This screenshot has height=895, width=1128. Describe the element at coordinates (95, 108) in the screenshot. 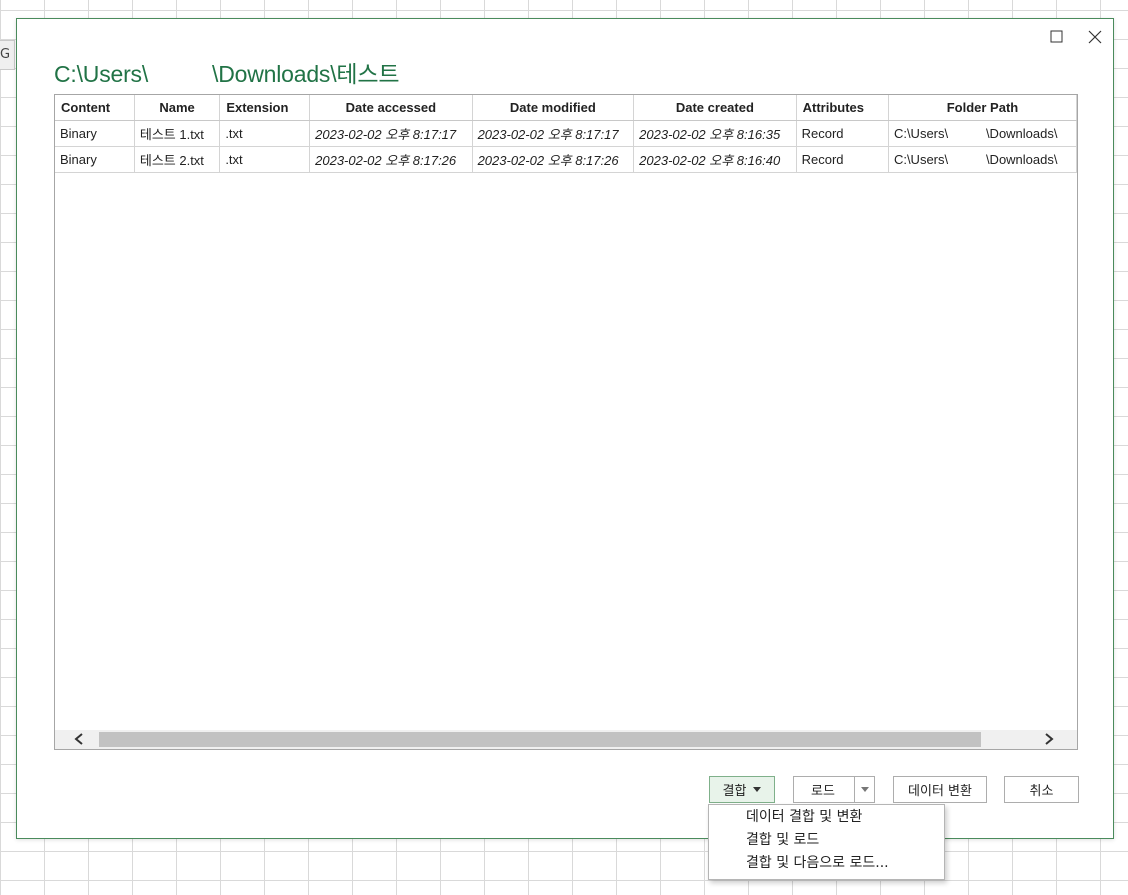

I see `column-header: Content` at that location.